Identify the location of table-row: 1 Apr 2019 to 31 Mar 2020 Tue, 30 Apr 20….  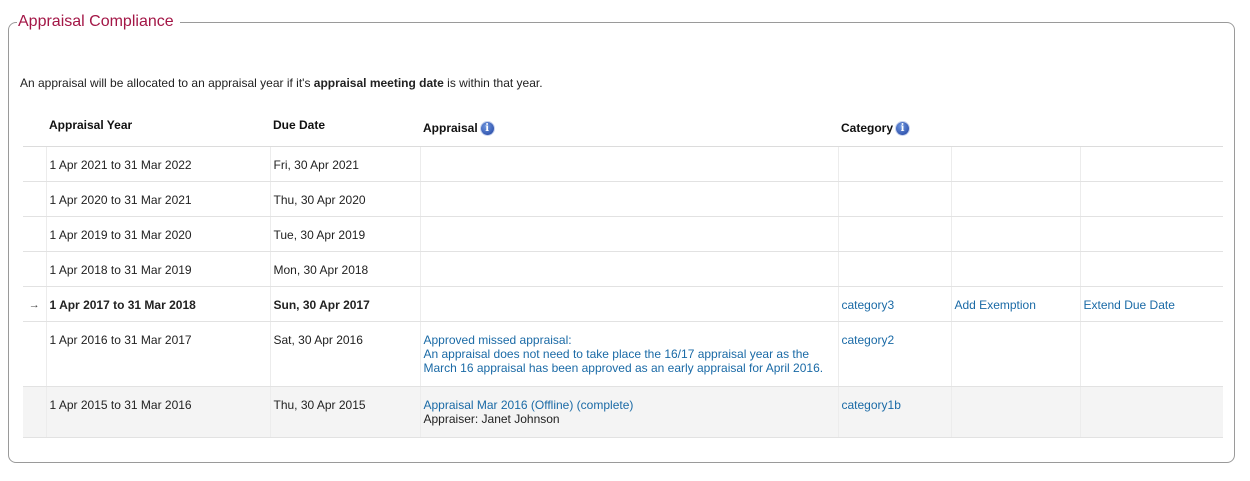
(623, 234).